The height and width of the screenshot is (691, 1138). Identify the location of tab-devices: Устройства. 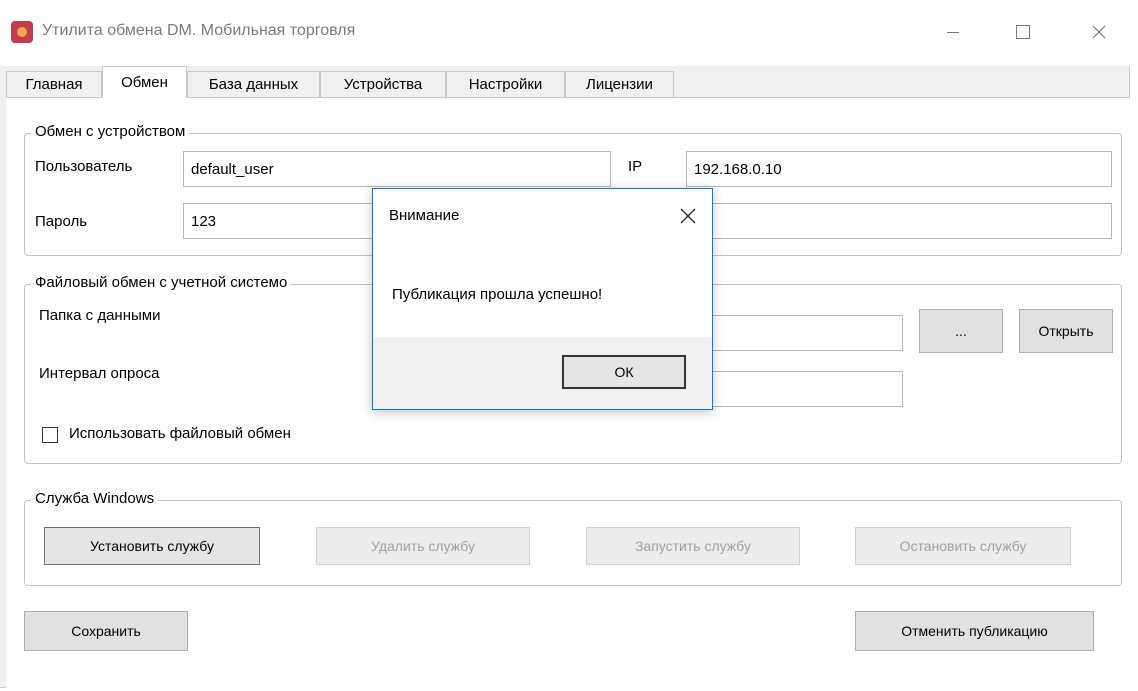
(383, 84).